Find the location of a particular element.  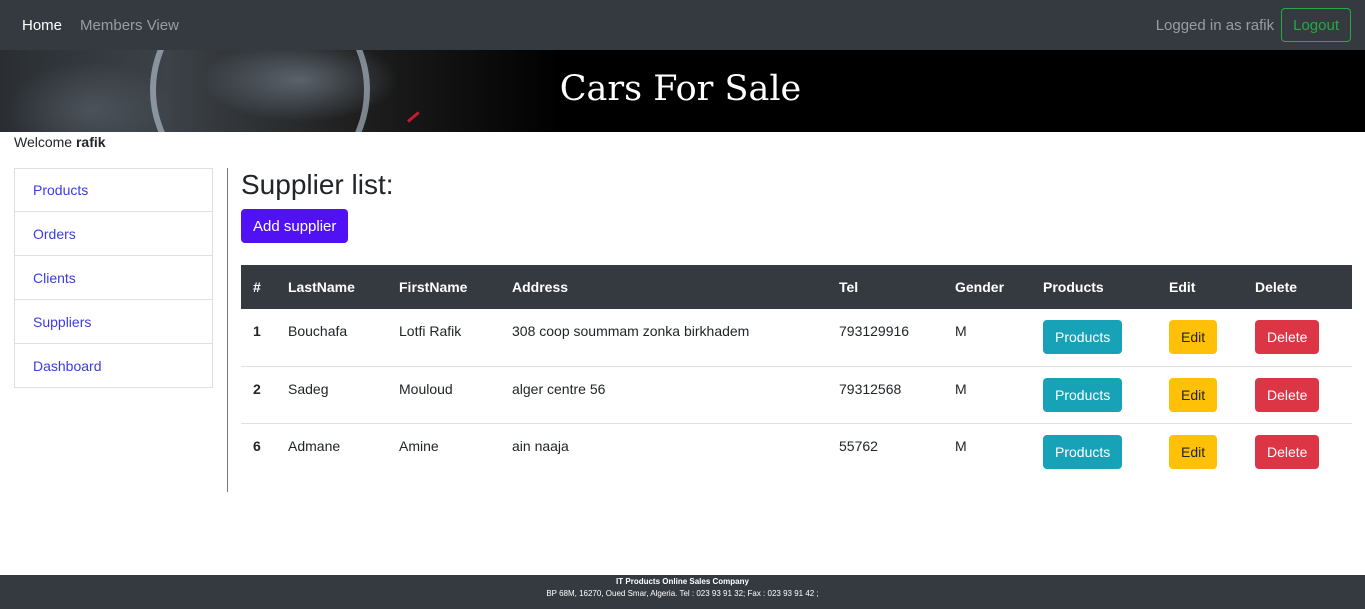

column-header-delete: Delete is located at coordinates (1297, 287).